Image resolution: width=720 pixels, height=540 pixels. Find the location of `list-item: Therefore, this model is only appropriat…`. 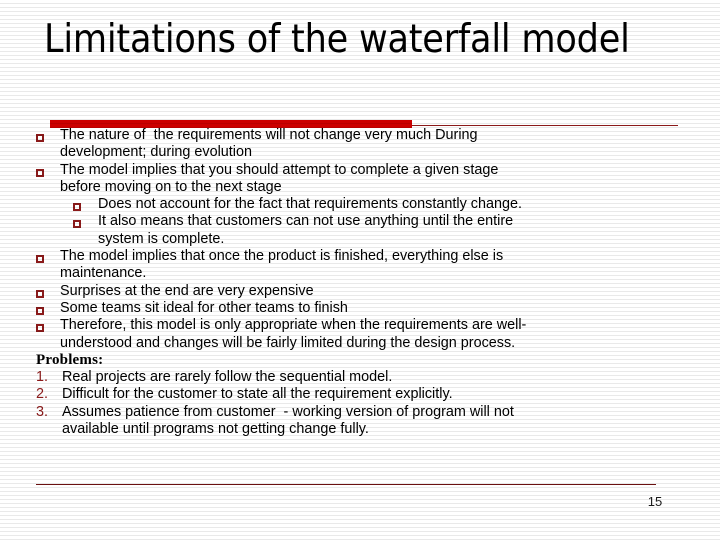

list-item: Therefore, this model is only appropriat… is located at coordinates (360, 325).